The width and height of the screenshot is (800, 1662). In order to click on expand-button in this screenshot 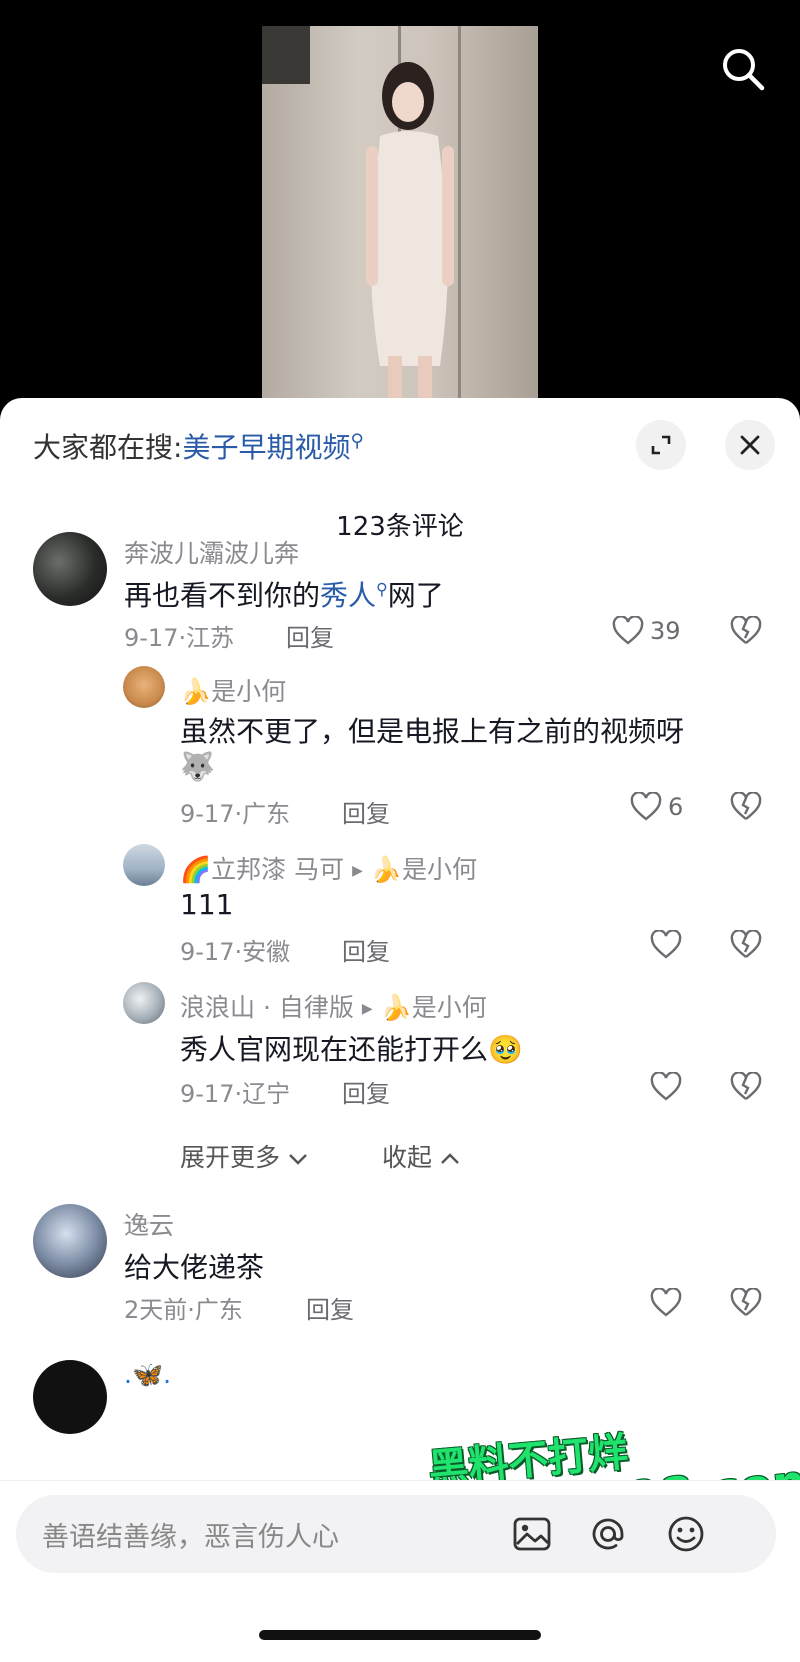, I will do `click(661, 445)`.